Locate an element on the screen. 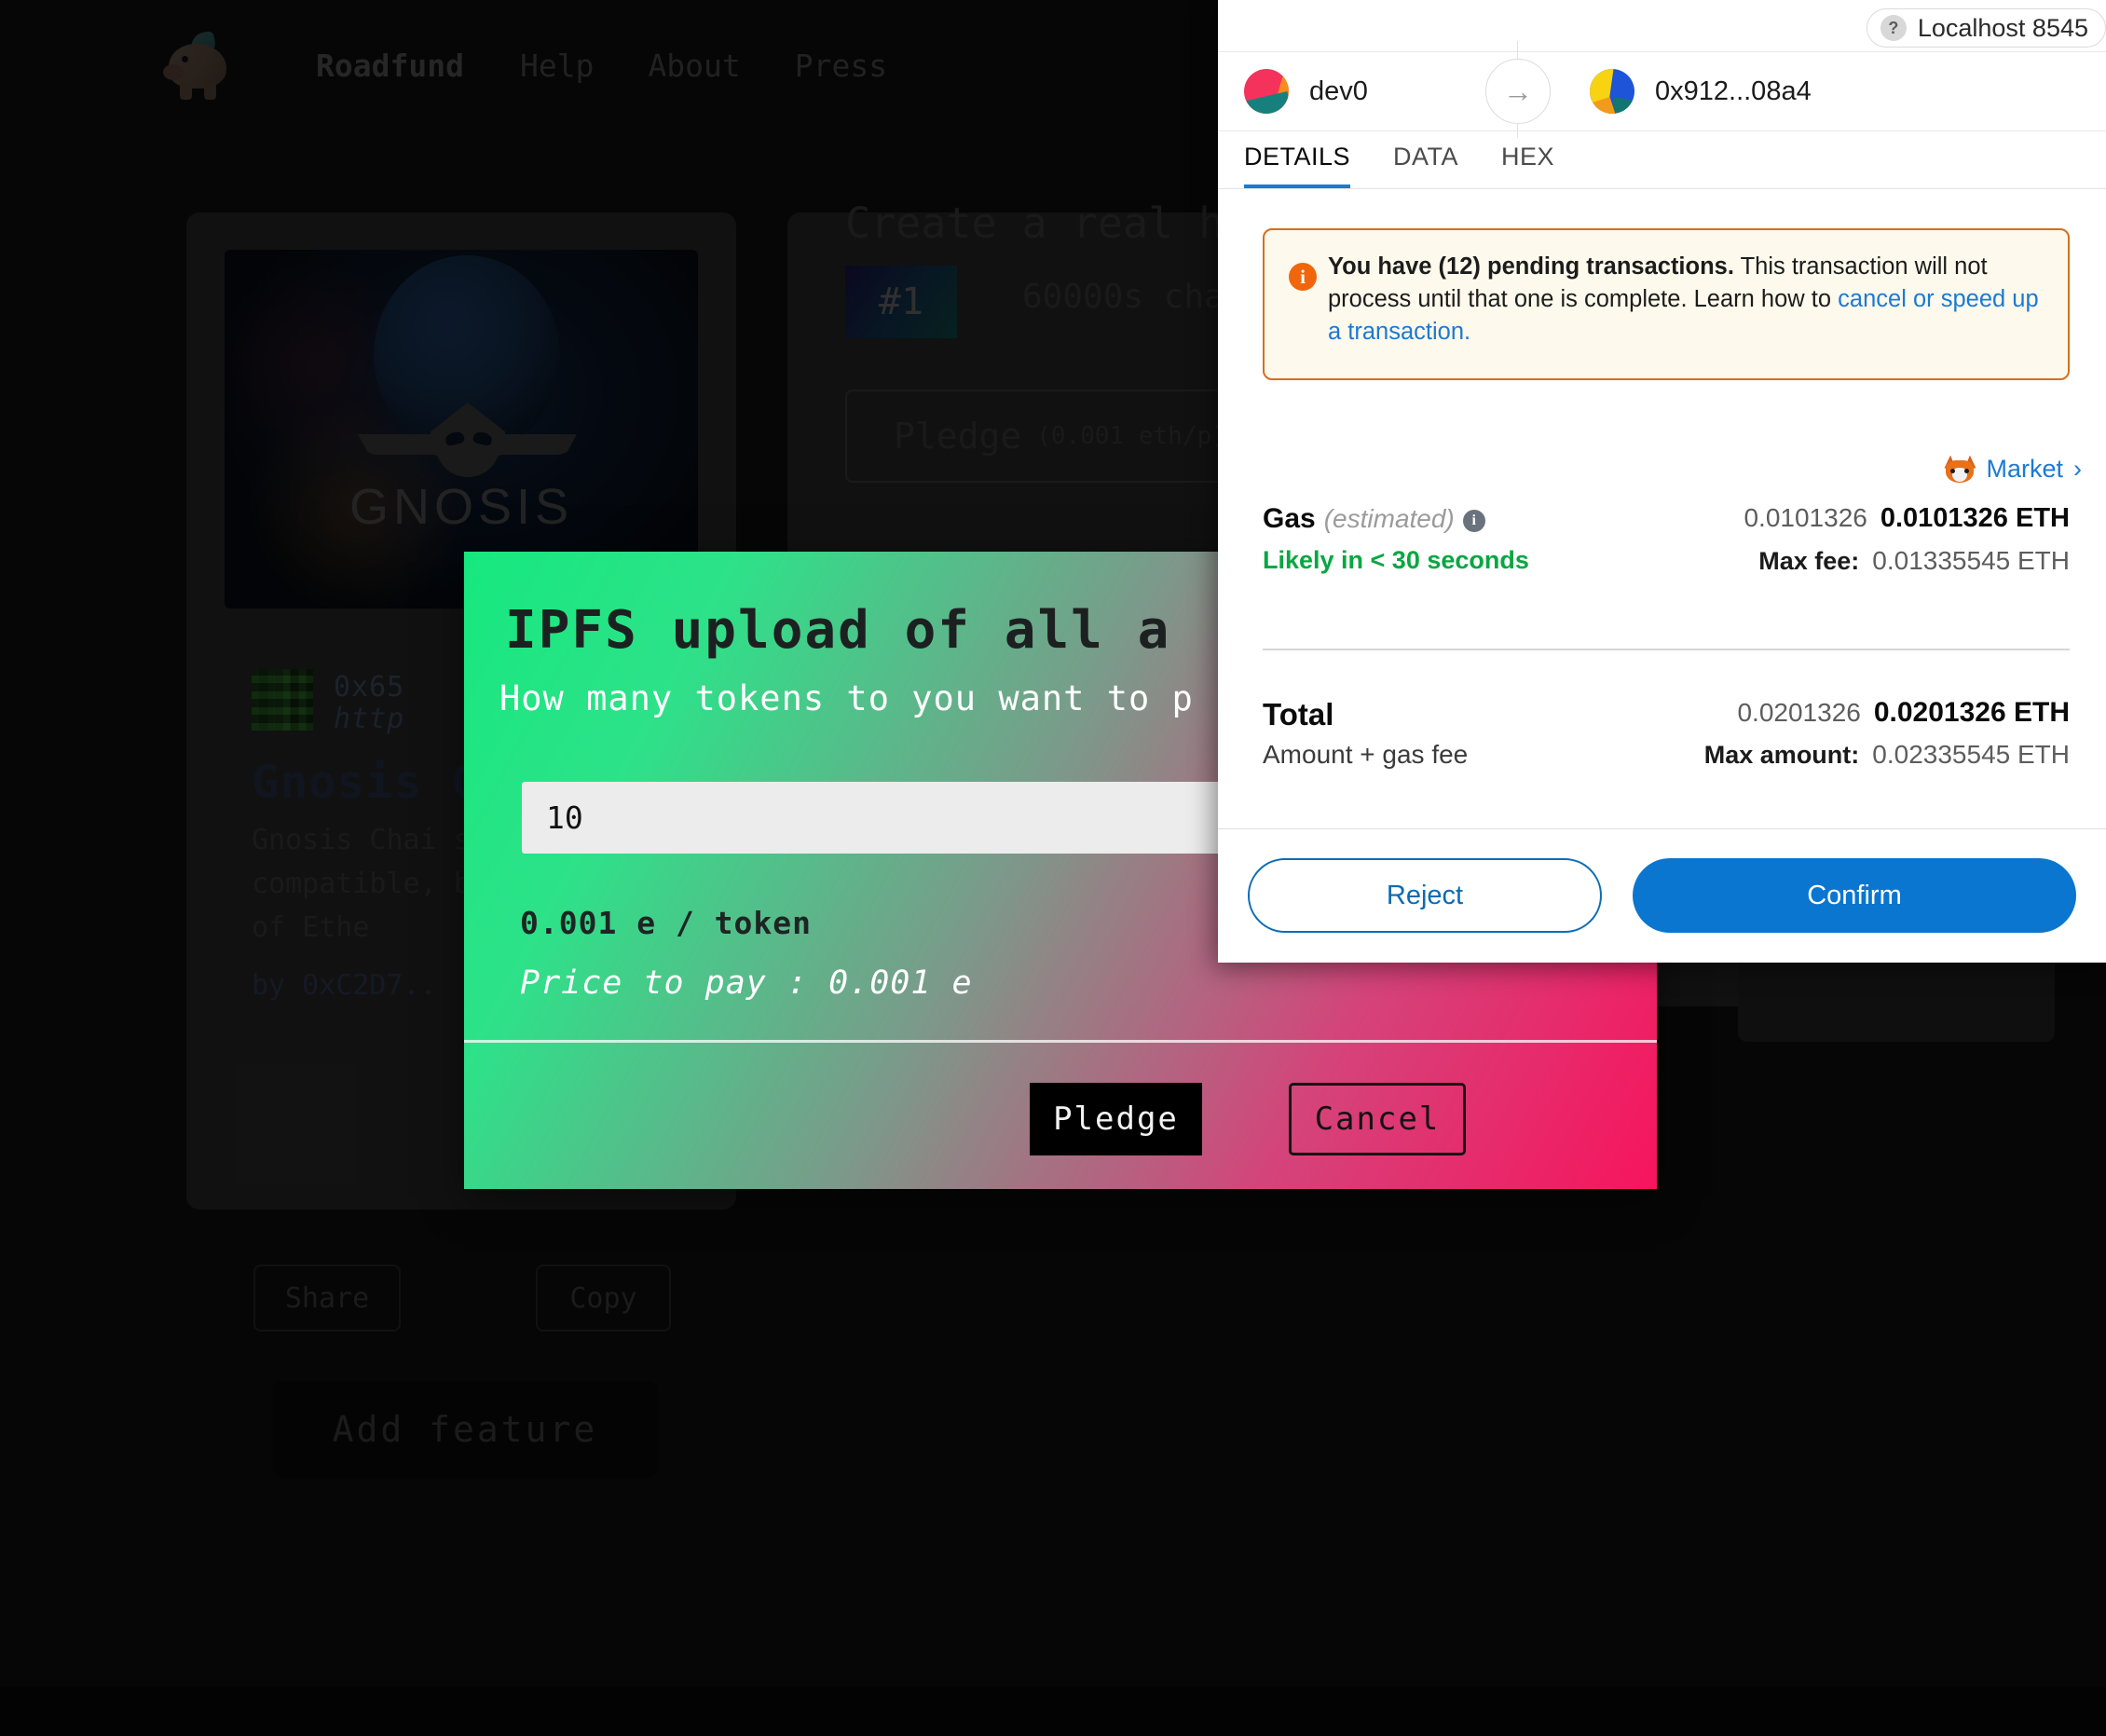 The image size is (2106, 1736). tab-details: DETAILS is located at coordinates (1298, 165).